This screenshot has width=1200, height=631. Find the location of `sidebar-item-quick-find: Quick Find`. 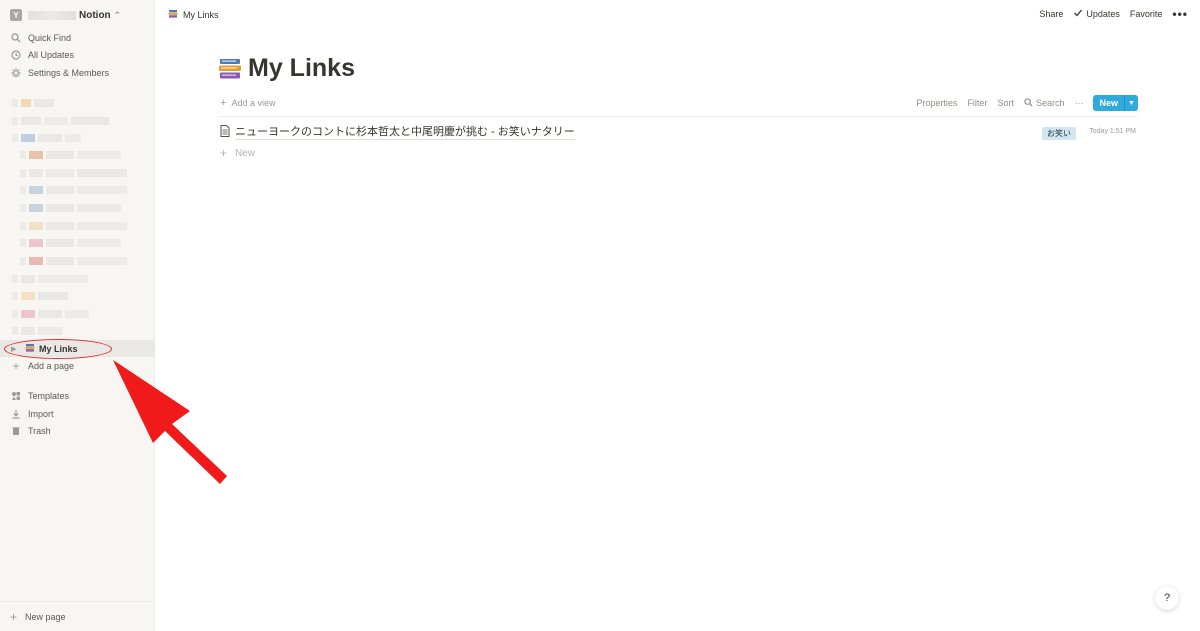

sidebar-item-quick-find: Quick Find is located at coordinates (80, 38).